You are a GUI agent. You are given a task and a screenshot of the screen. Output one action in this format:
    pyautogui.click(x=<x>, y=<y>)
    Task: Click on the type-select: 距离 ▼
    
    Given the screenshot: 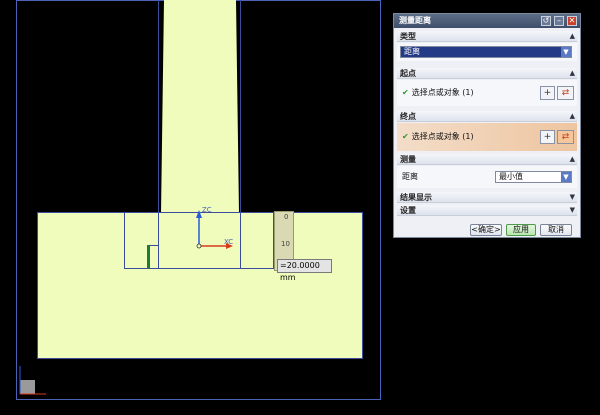 What is the action you would take?
    pyautogui.click(x=486, y=52)
    